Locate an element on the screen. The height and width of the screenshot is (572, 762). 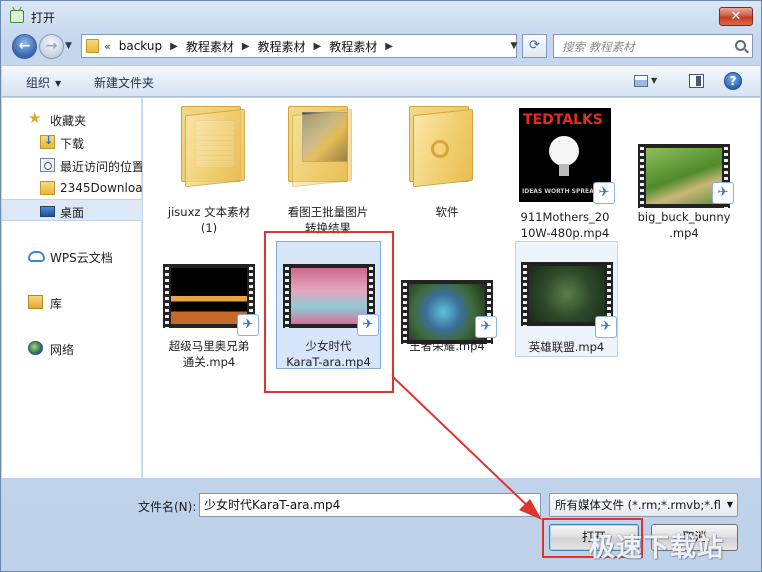
filename-input: 少女时代KaraT-ara.mp4 is located at coordinates (370, 505).